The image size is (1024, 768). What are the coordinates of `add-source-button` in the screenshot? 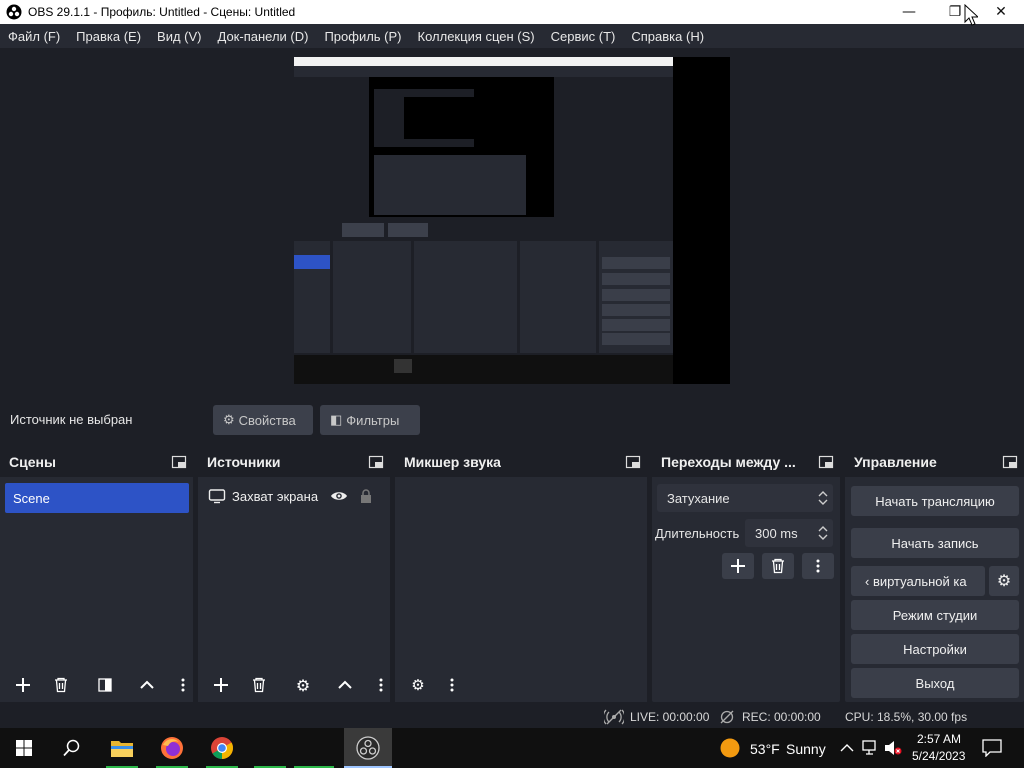 It's located at (221, 685).